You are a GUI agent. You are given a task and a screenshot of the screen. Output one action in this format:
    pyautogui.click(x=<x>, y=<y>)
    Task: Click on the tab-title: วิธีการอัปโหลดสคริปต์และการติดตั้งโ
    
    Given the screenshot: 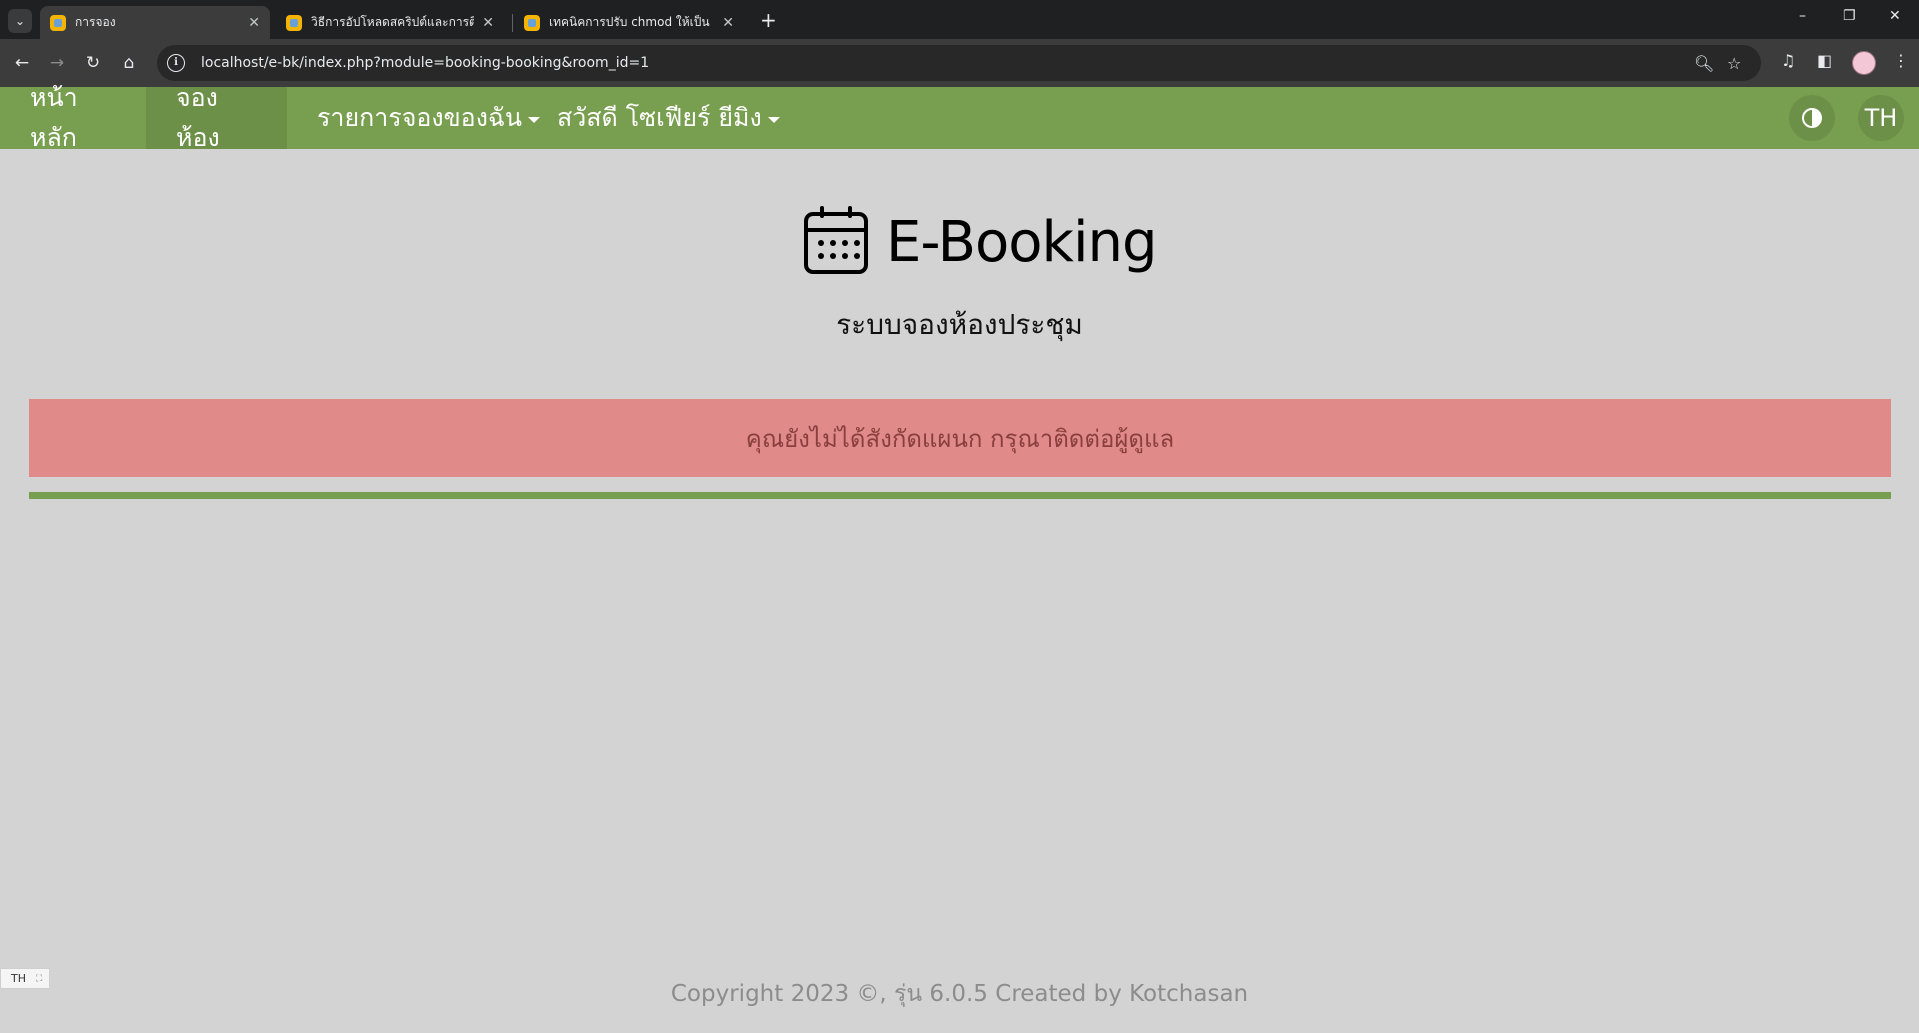 What is the action you would take?
    pyautogui.click(x=393, y=22)
    